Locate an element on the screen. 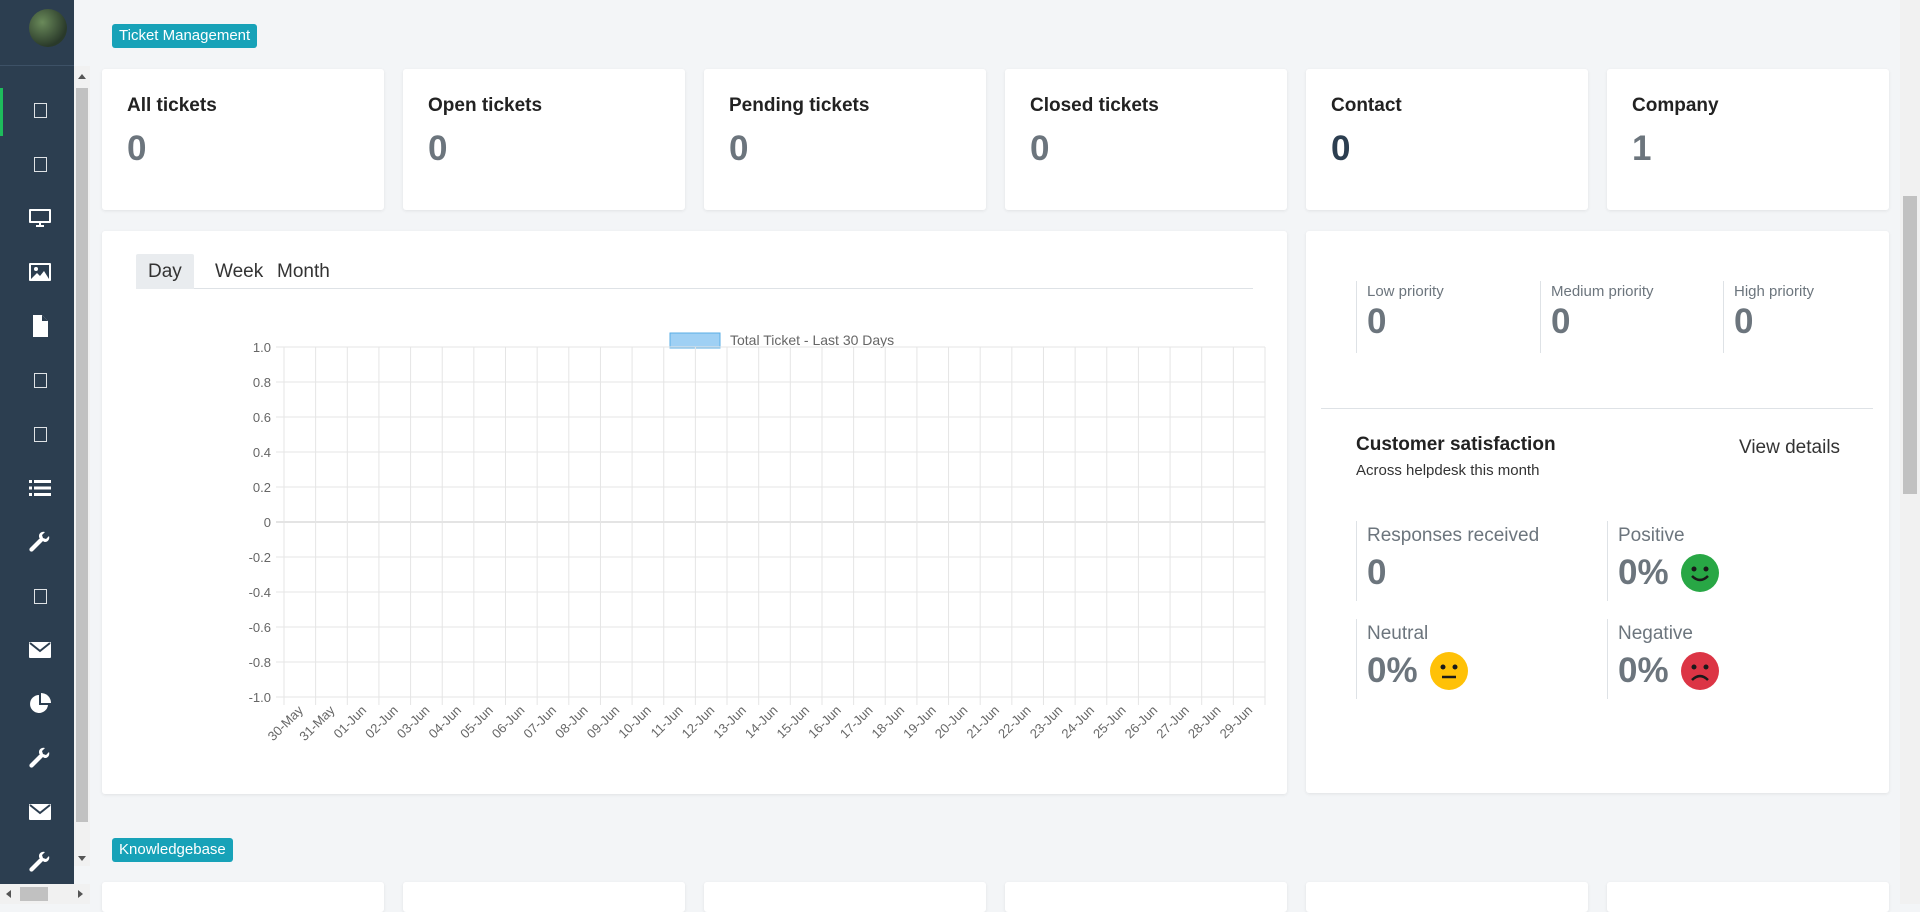  negative-value: 0% is located at coordinates (1643, 670).